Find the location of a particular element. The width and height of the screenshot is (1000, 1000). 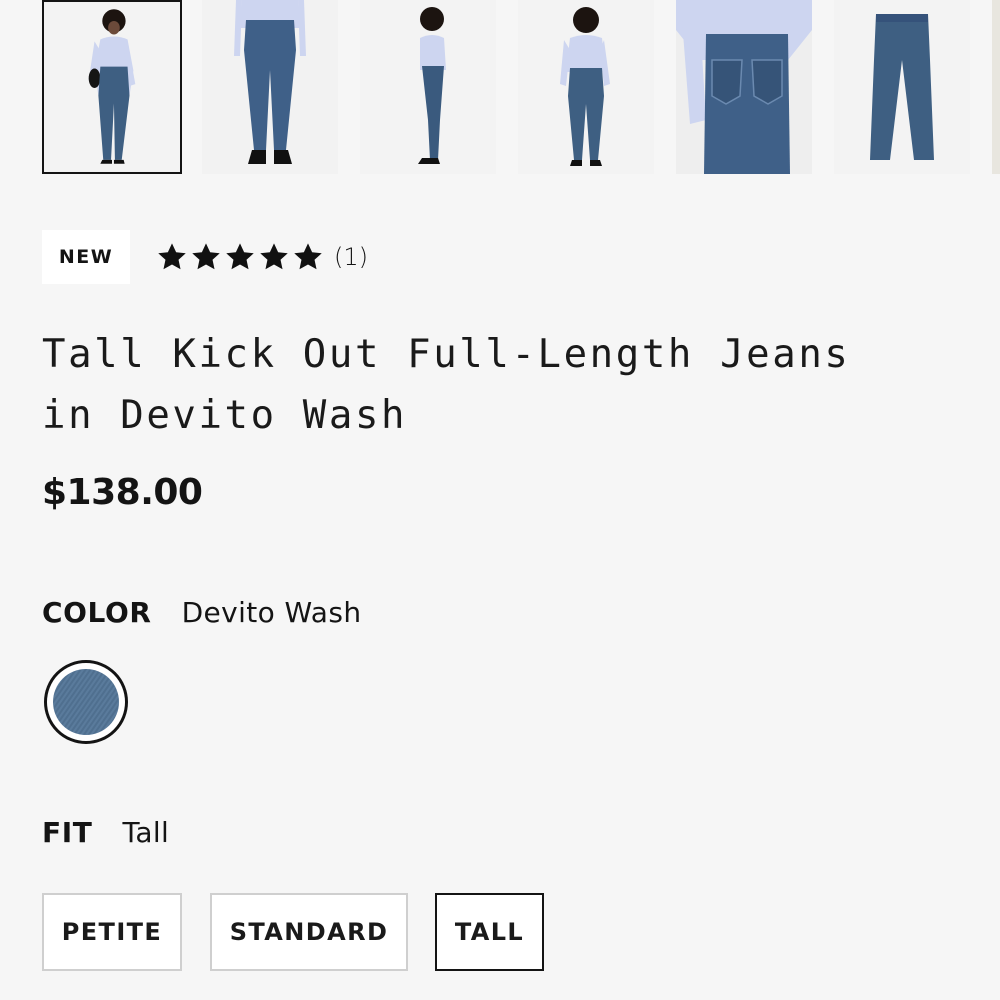

product-title-line-2: in Devito Wash is located at coordinates (225, 415).